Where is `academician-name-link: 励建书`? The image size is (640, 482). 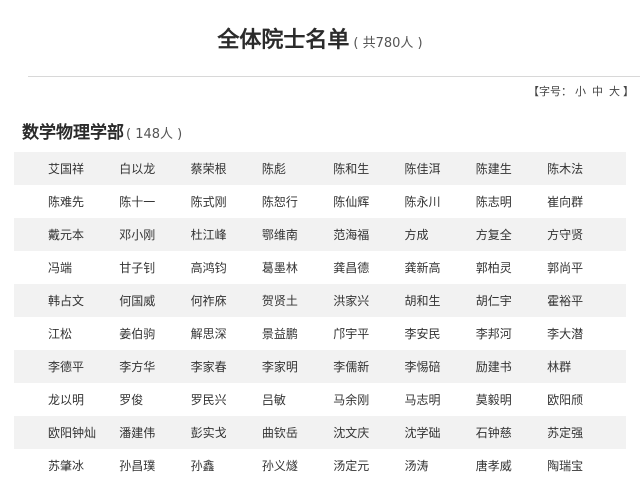
academician-name-link: 励建书 is located at coordinates (511, 366).